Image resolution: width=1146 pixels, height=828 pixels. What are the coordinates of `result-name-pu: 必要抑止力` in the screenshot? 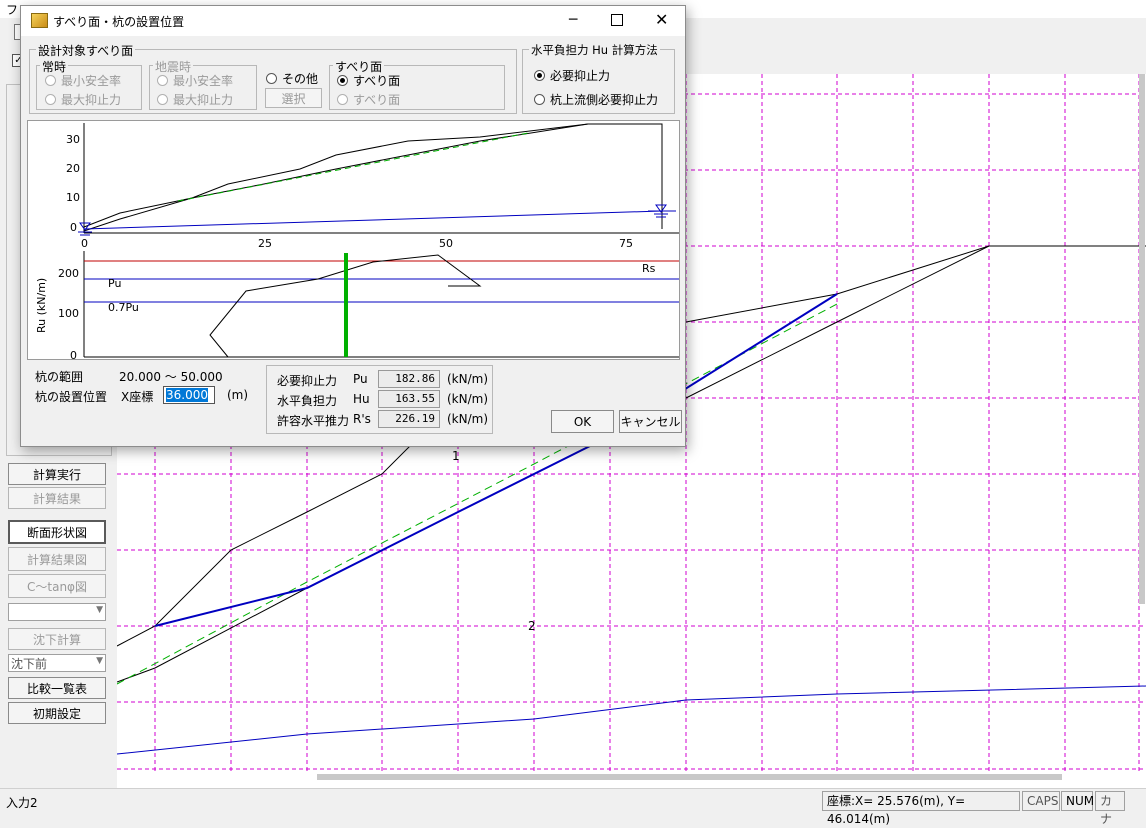 It's located at (307, 381).